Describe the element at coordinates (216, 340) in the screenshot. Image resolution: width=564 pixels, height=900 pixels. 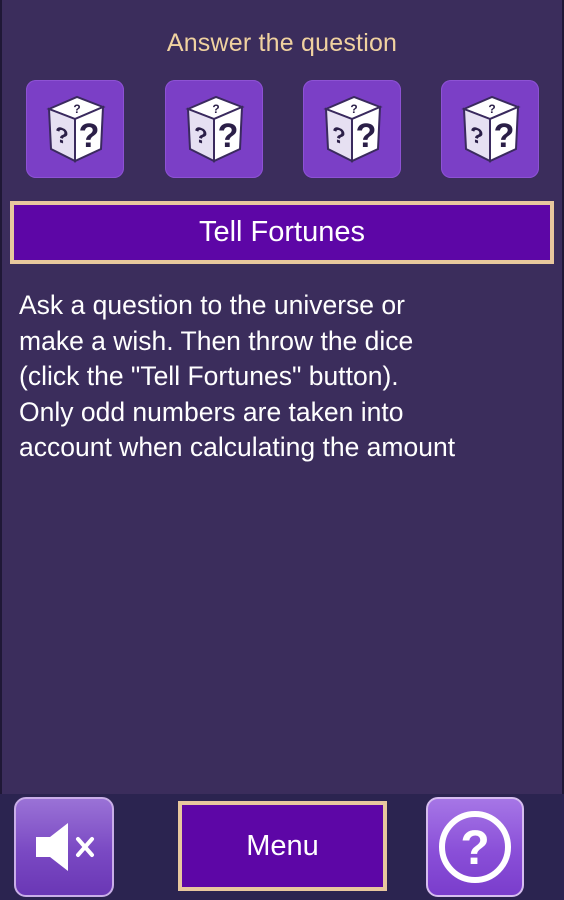
I see `instructions-line: make a wish. Then throw the dice` at that location.